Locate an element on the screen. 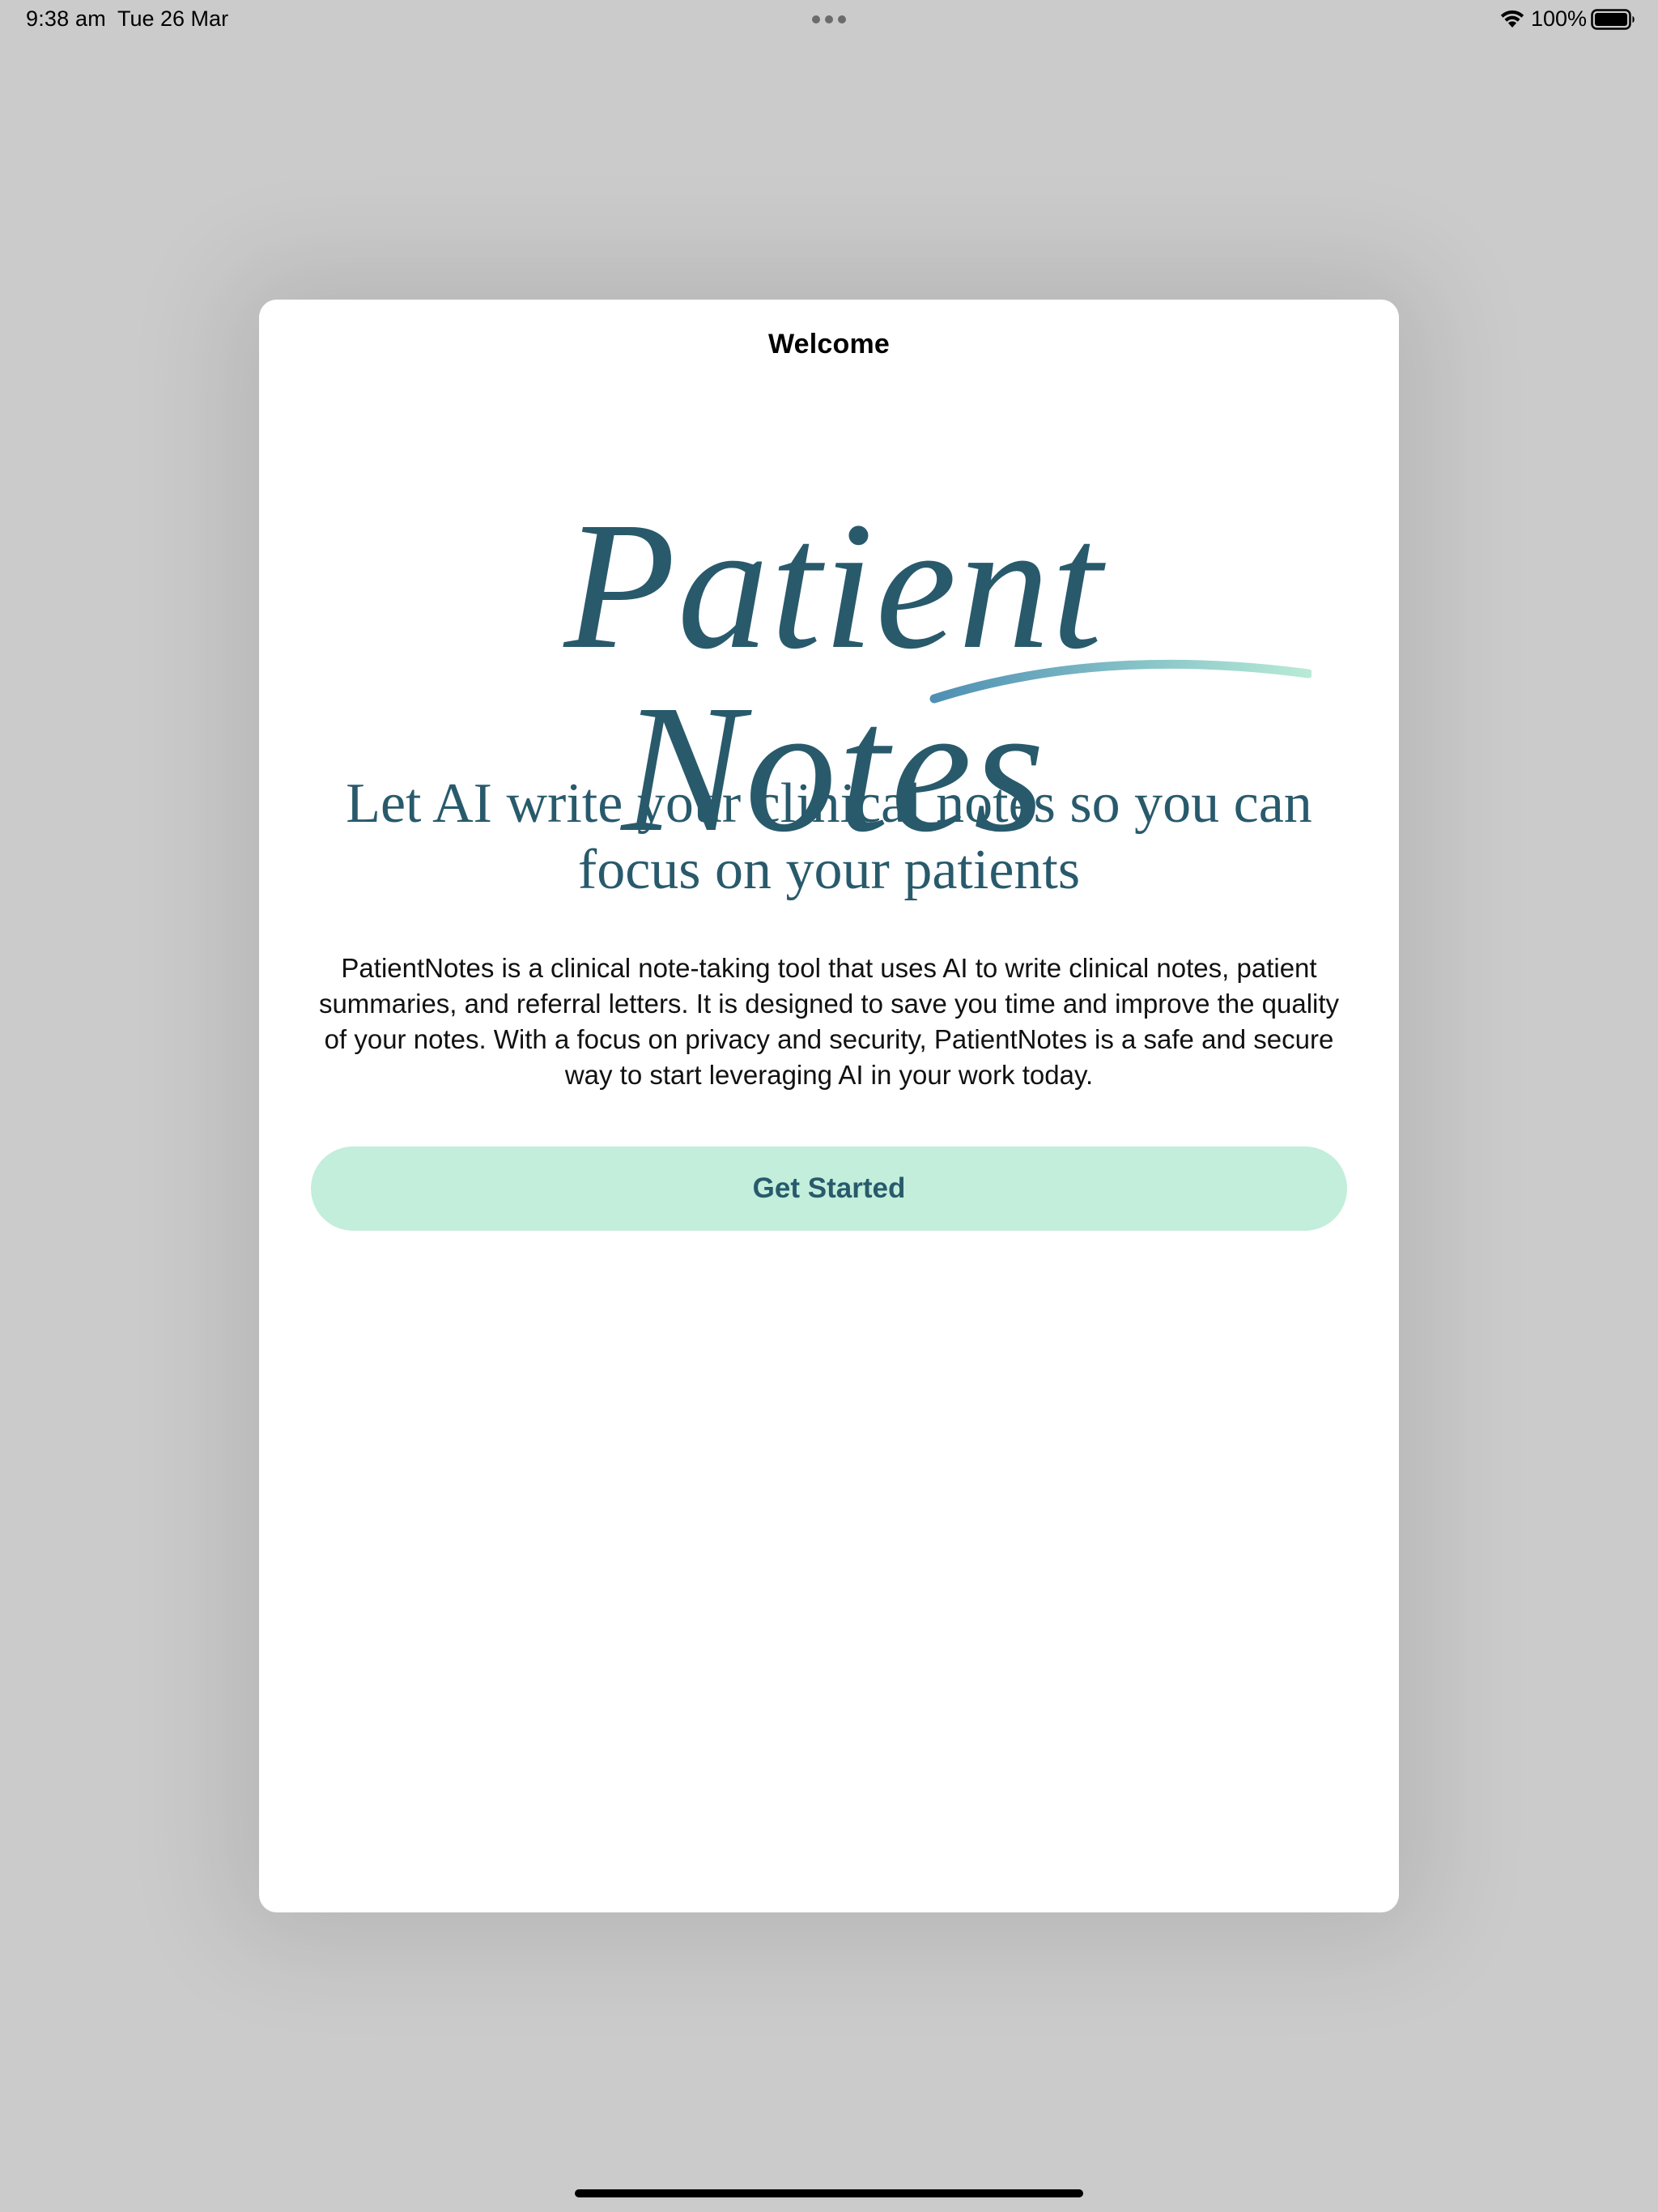 This screenshot has height=2212, width=1658. battery-percentage: 100% is located at coordinates (1559, 19).